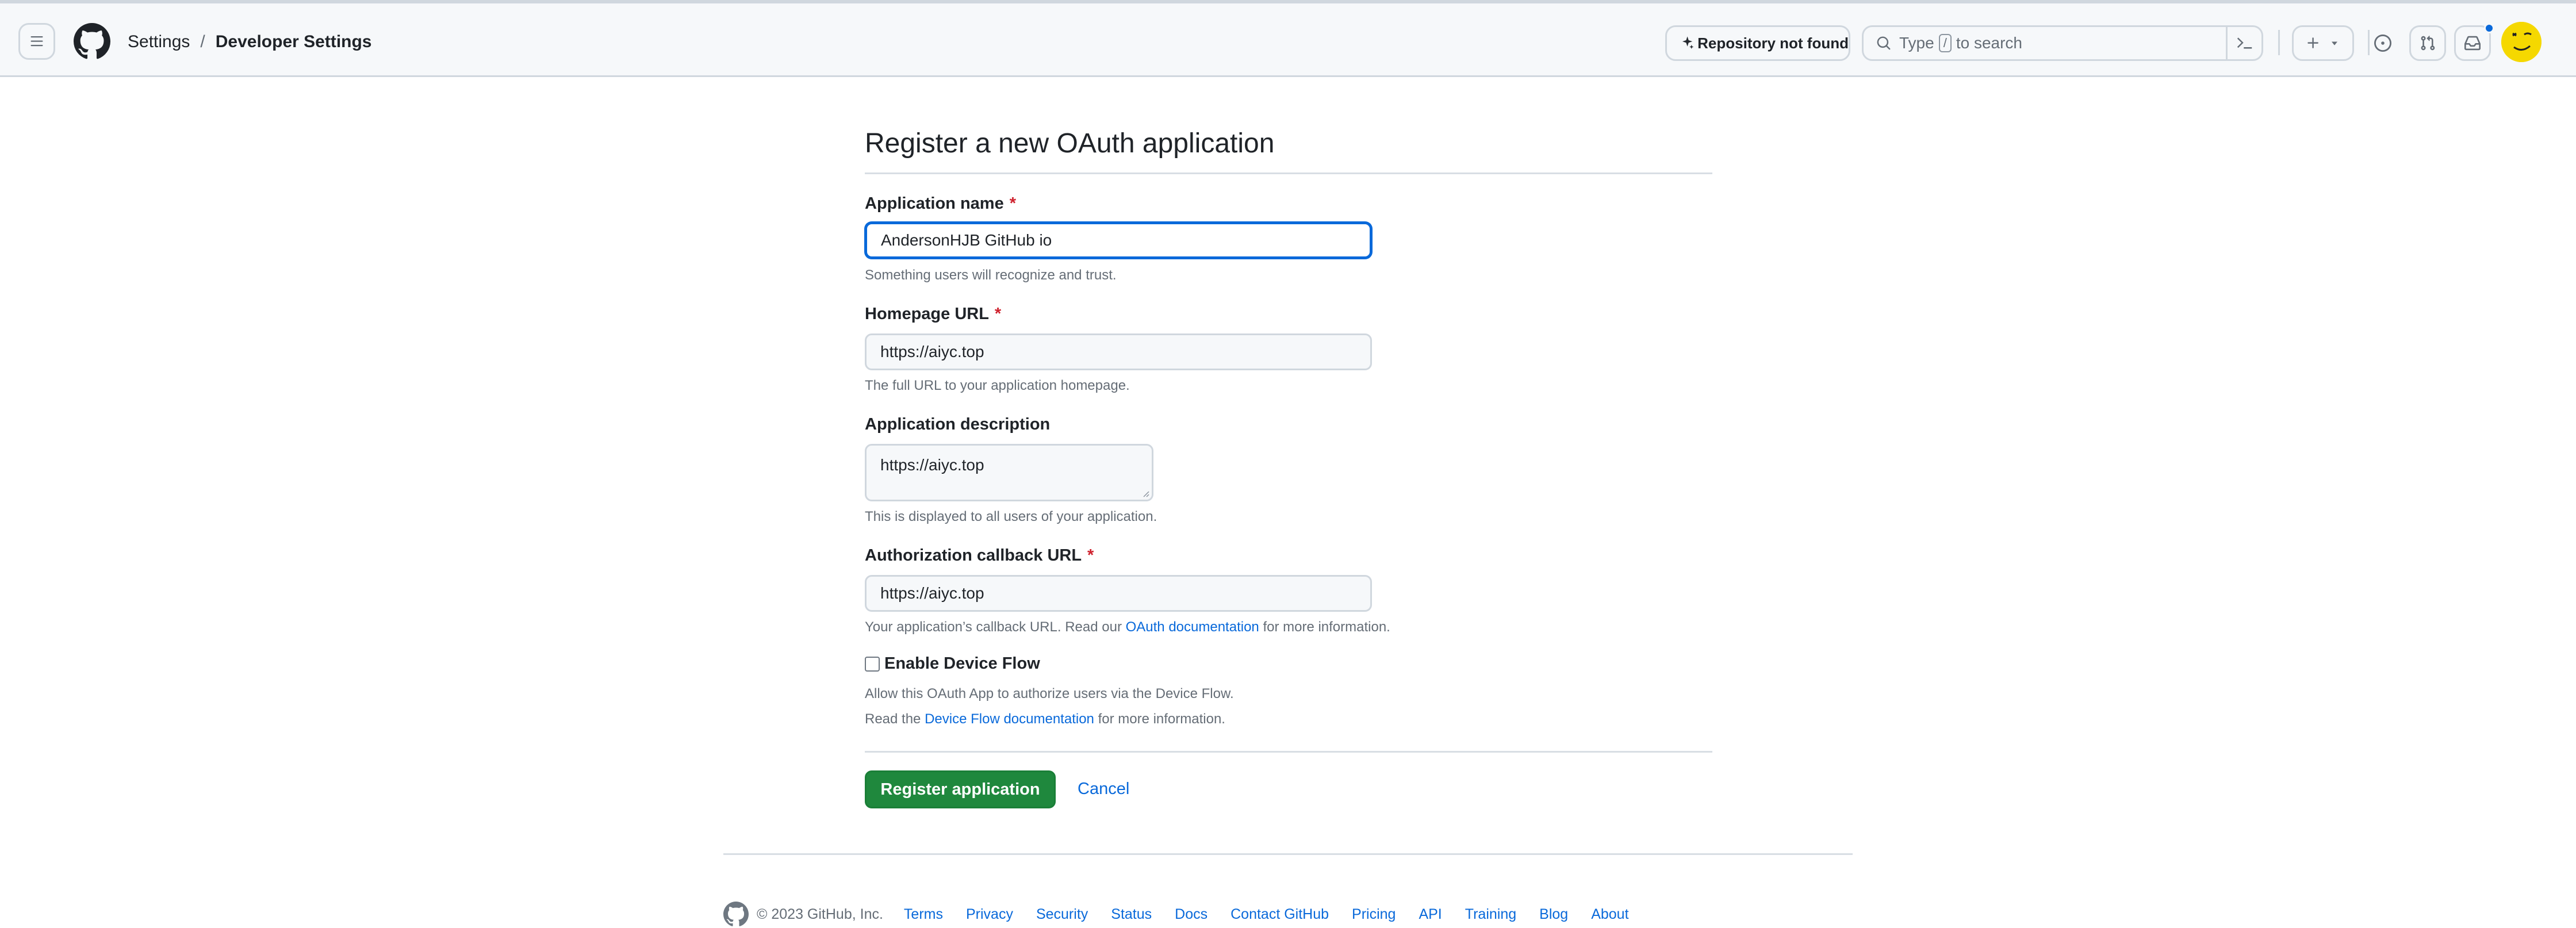  What do you see at coordinates (294, 42) in the screenshot?
I see `breadcrumb-developer-settings-link: Developer Settings` at bounding box center [294, 42].